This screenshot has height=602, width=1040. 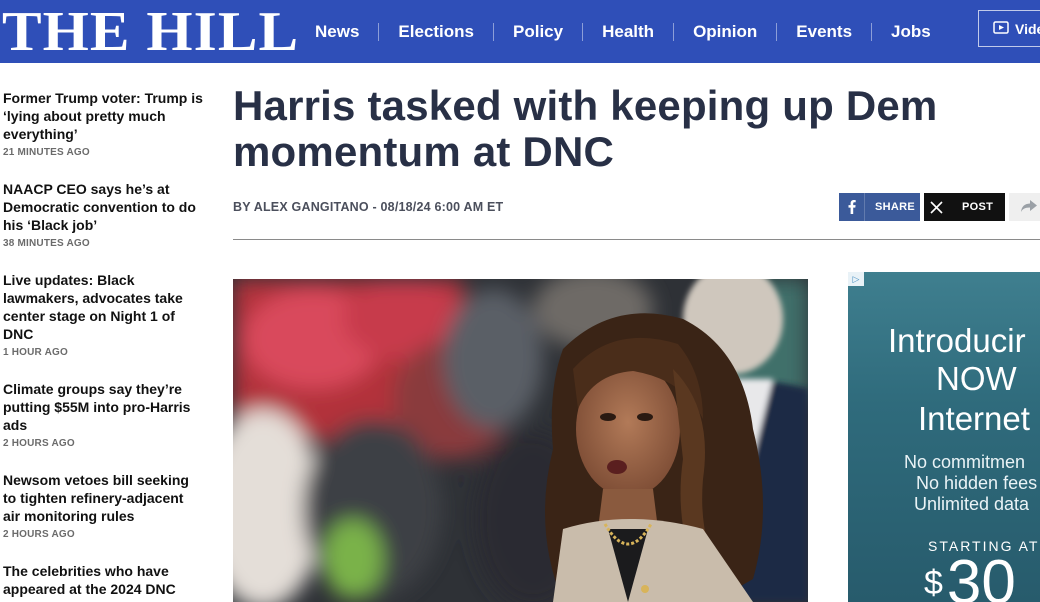 I want to click on nav-elections: Elections, so click(x=437, y=31).